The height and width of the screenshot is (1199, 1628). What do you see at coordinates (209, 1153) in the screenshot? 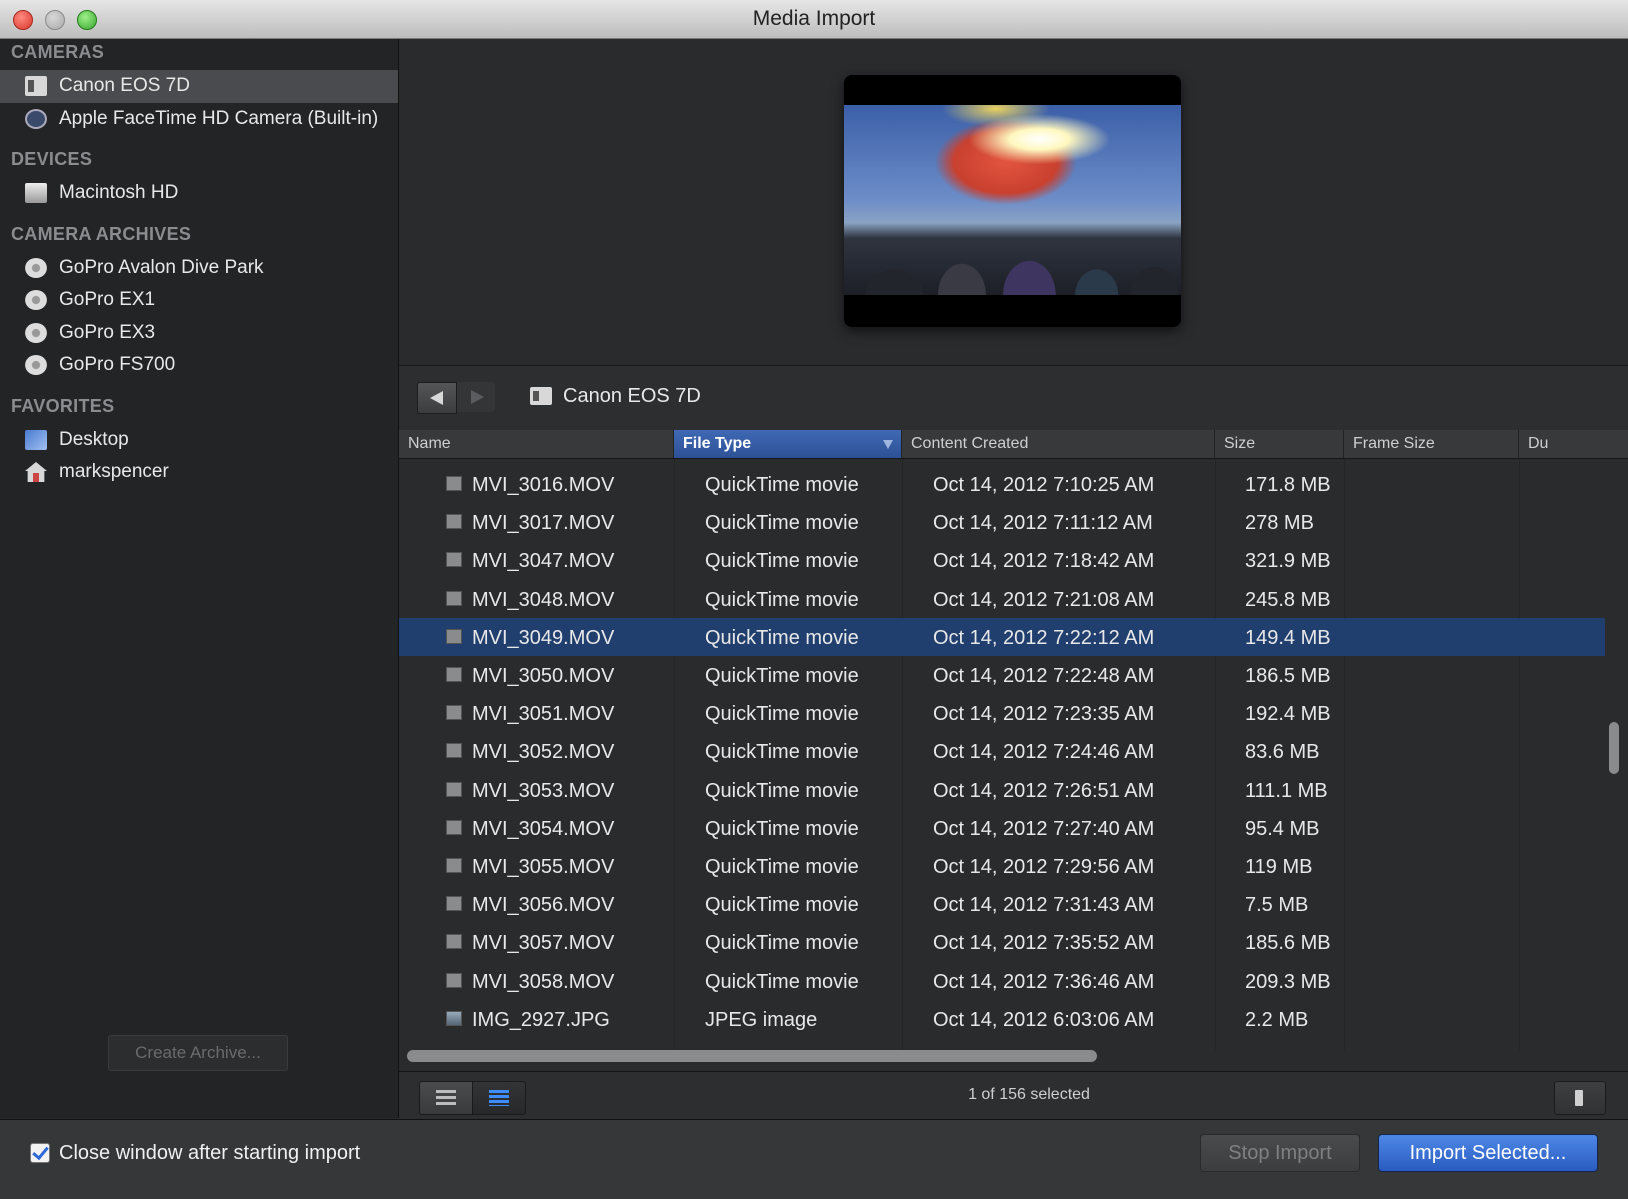
I see `close-window-label: Close window after starting import` at bounding box center [209, 1153].